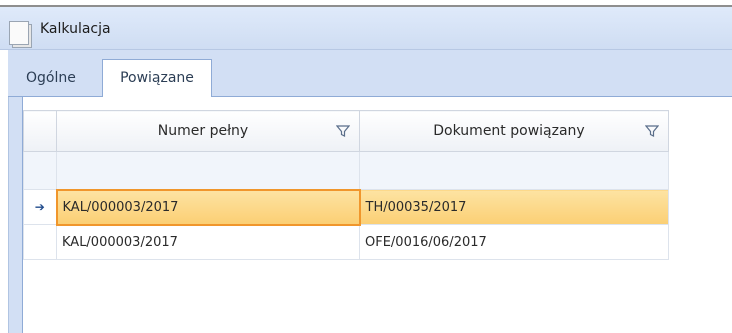 Image resolution: width=732 pixels, height=333 pixels. What do you see at coordinates (366, 28) in the screenshot?
I see `window-titlebar: Kalkulacja` at bounding box center [366, 28].